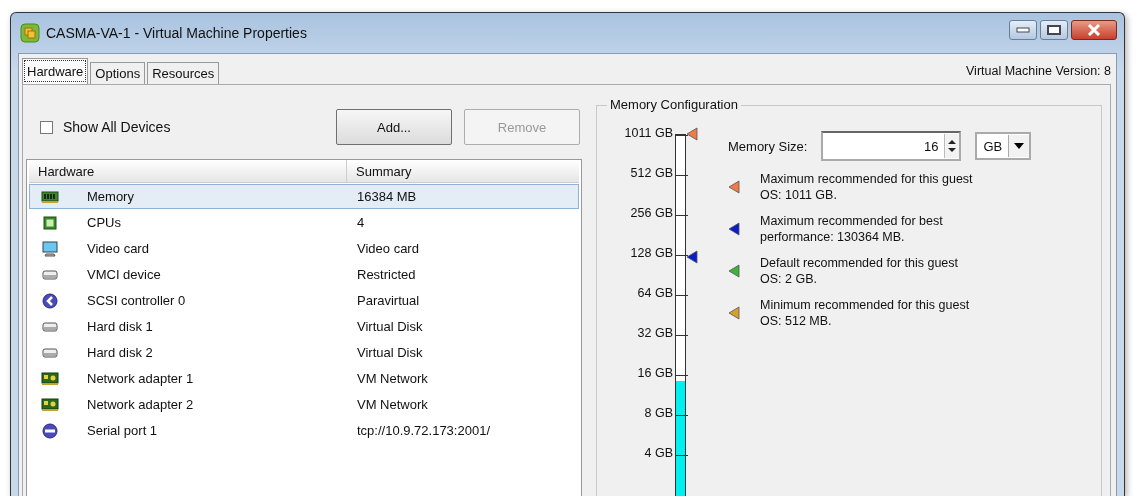 The width and height of the screenshot is (1141, 496). I want to click on scale-label: 64 GB, so click(655, 293).